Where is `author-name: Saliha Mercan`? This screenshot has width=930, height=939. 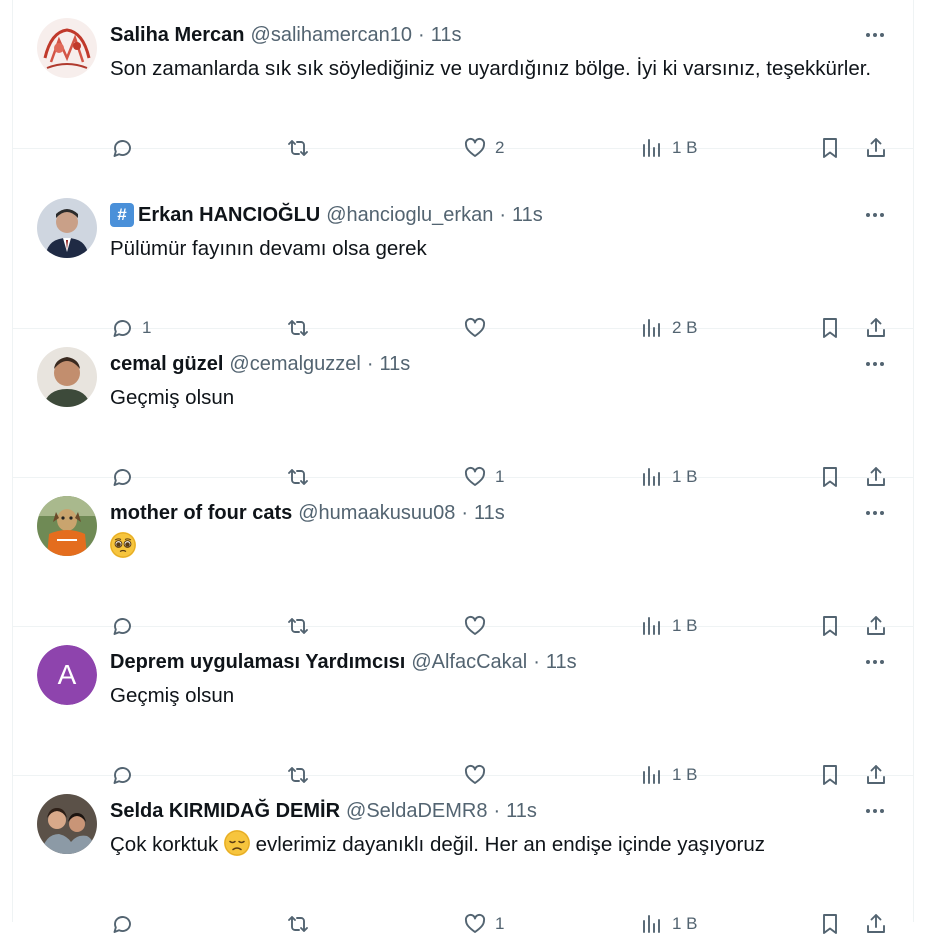
author-name: Saliha Mercan is located at coordinates (177, 35).